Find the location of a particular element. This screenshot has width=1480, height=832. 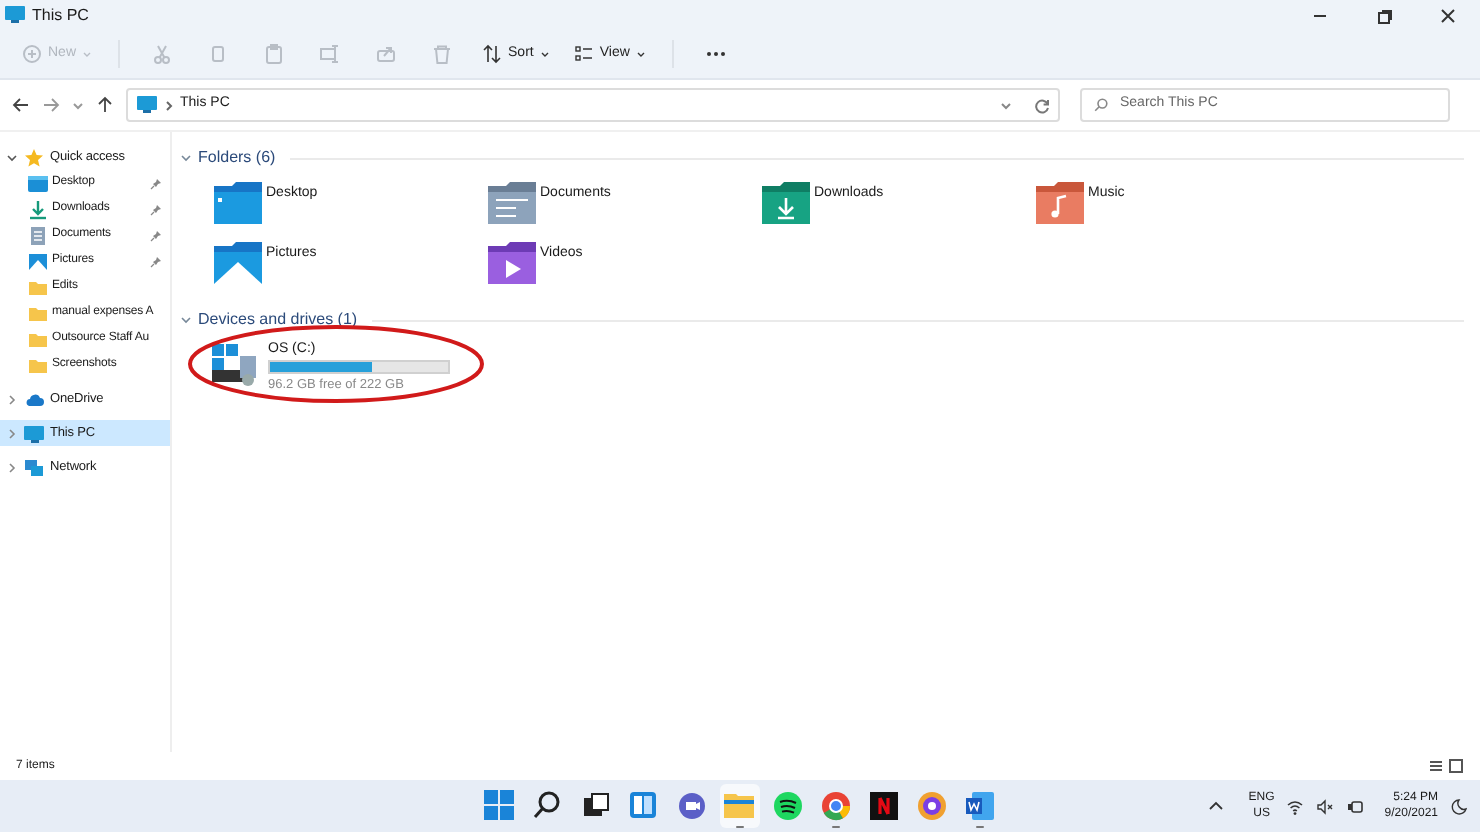

wifi-icon is located at coordinates (1295, 806).